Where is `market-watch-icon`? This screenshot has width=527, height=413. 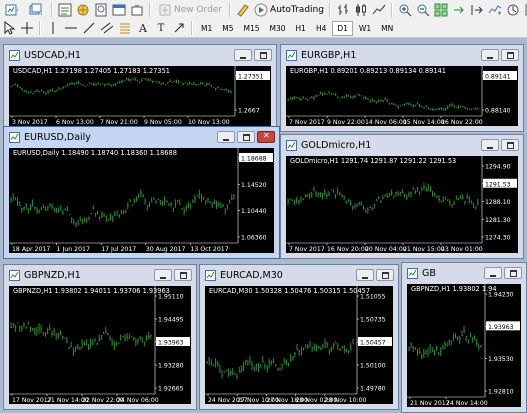
market-watch-icon is located at coordinates (65, 10).